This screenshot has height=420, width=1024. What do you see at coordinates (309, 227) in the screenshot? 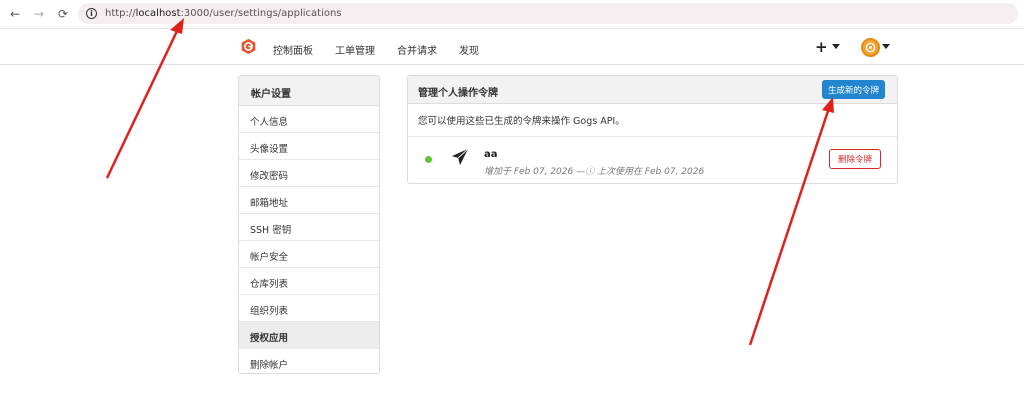
I see `sidebar-item-ssh-keys: SSH 密钥` at bounding box center [309, 227].